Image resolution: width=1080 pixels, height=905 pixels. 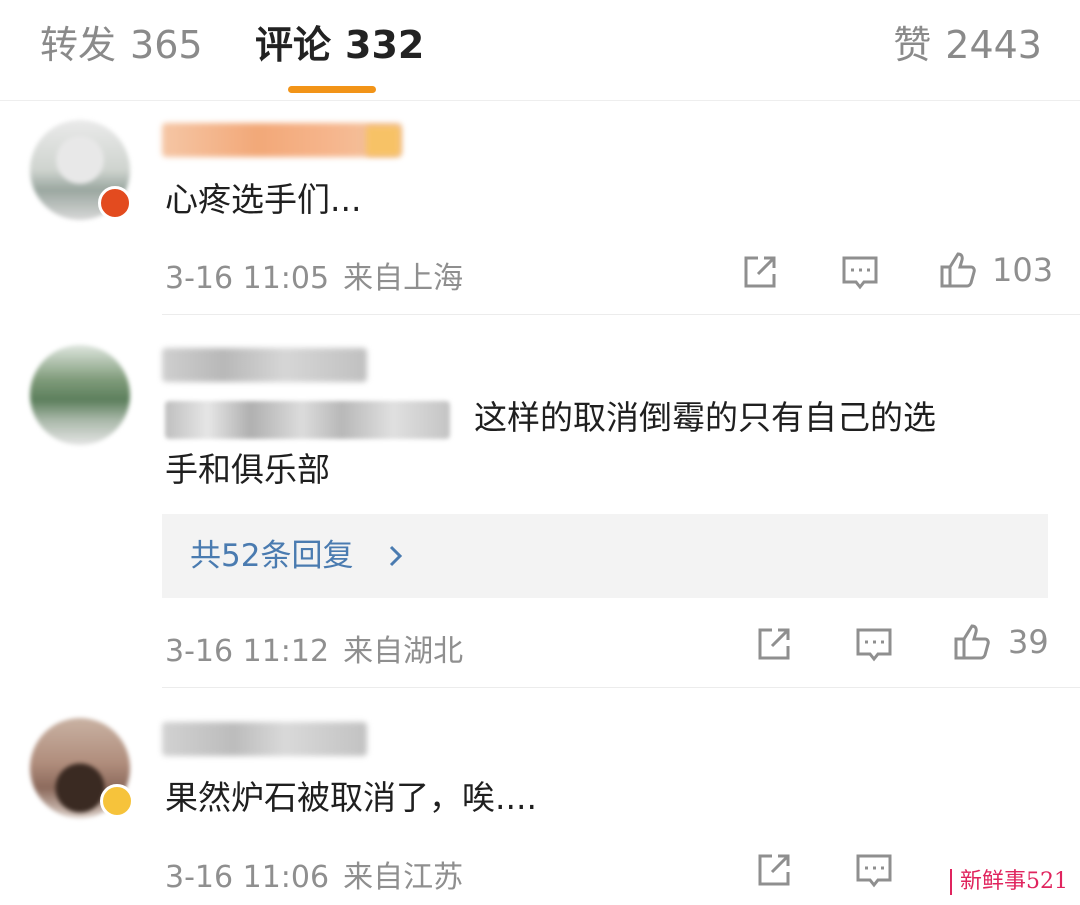 I want to click on comment-date: 3-16 11:06, so click(x=247, y=877).